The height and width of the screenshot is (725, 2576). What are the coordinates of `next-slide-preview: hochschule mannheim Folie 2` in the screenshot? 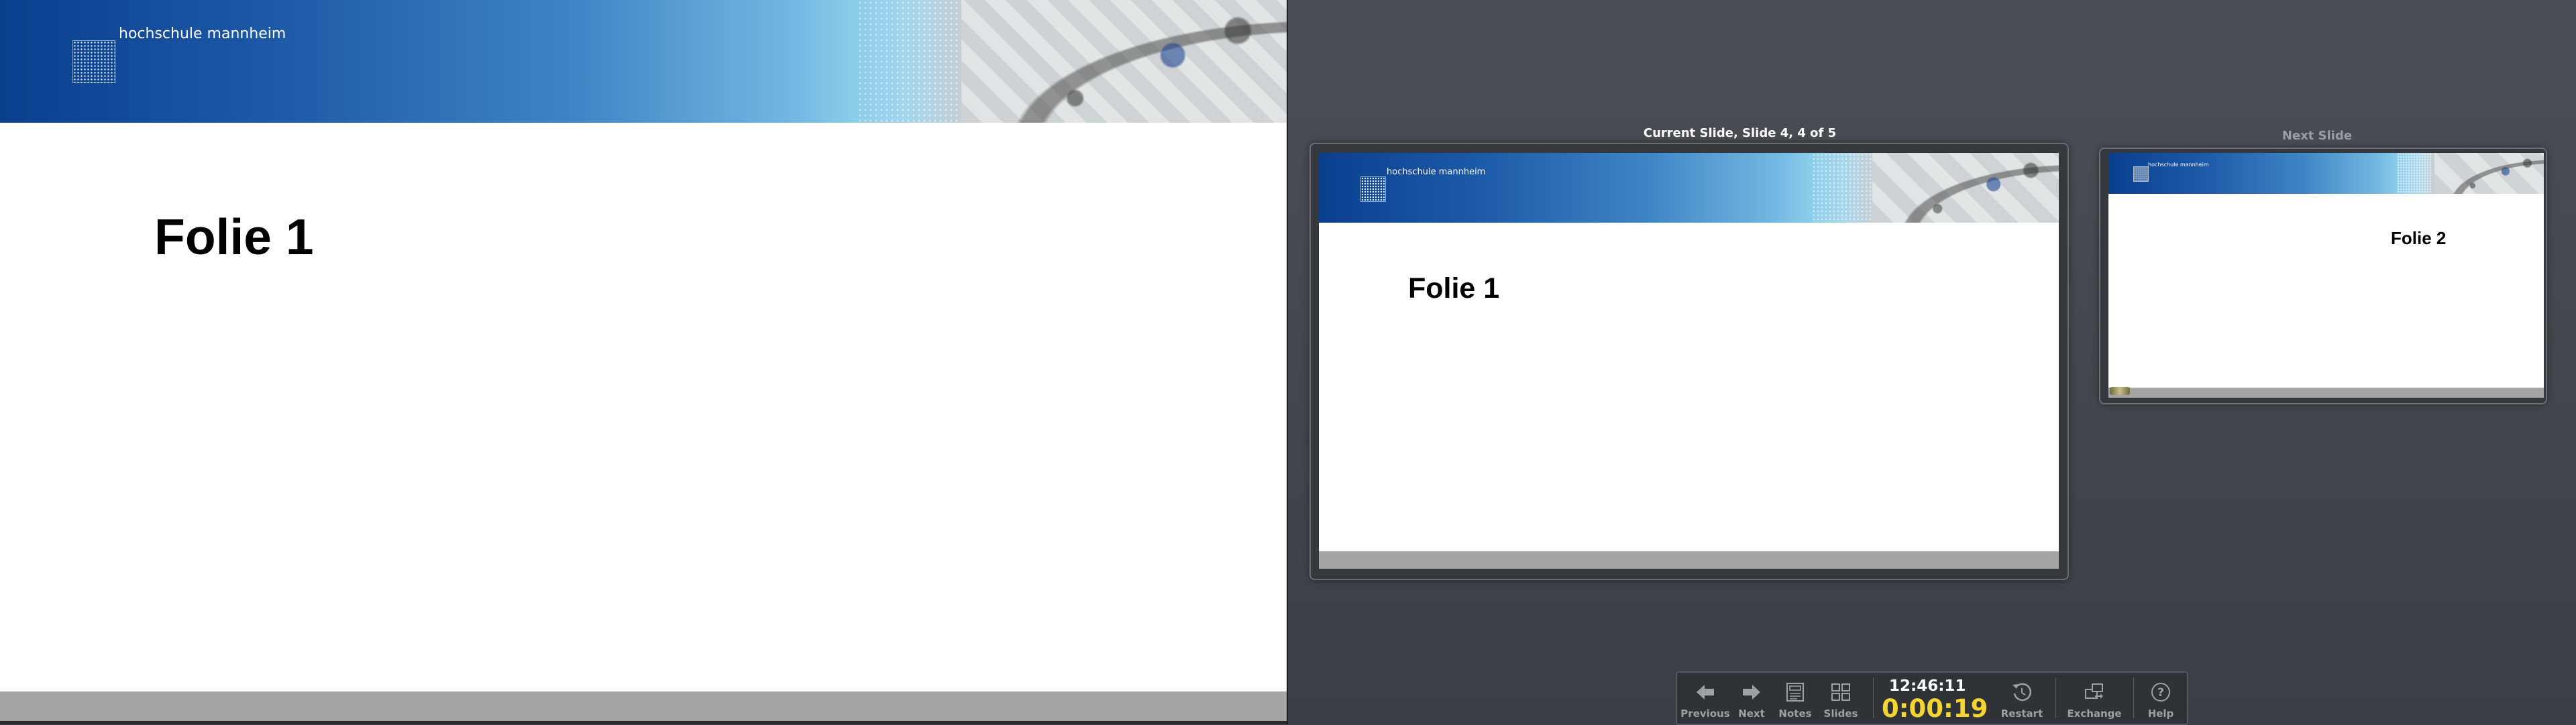 It's located at (2326, 275).